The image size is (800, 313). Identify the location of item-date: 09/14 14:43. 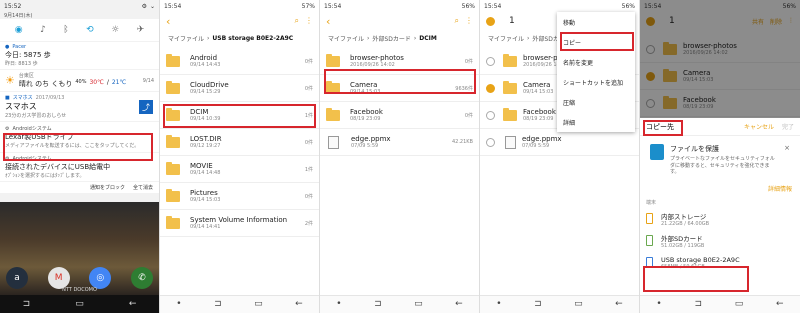
(205, 65).